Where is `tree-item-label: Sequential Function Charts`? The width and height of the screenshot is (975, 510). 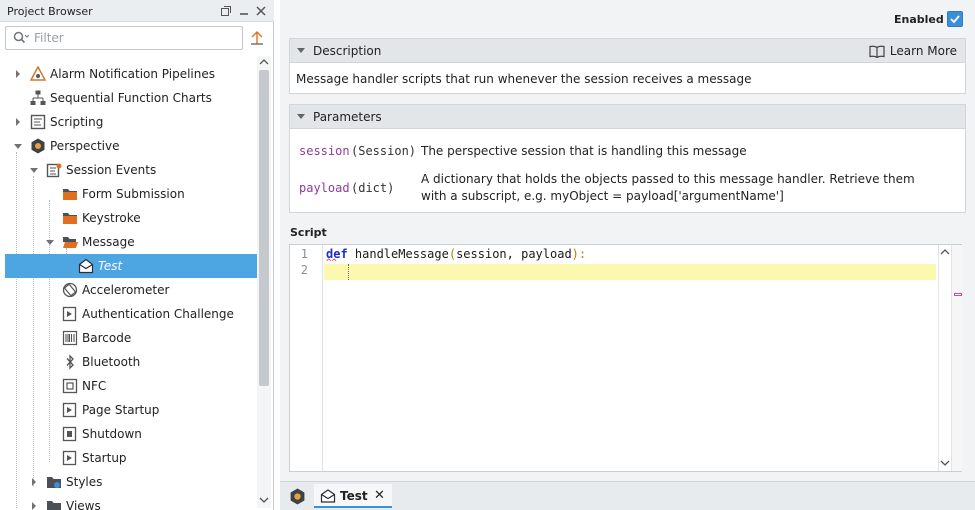 tree-item-label: Sequential Function Charts is located at coordinates (131, 98).